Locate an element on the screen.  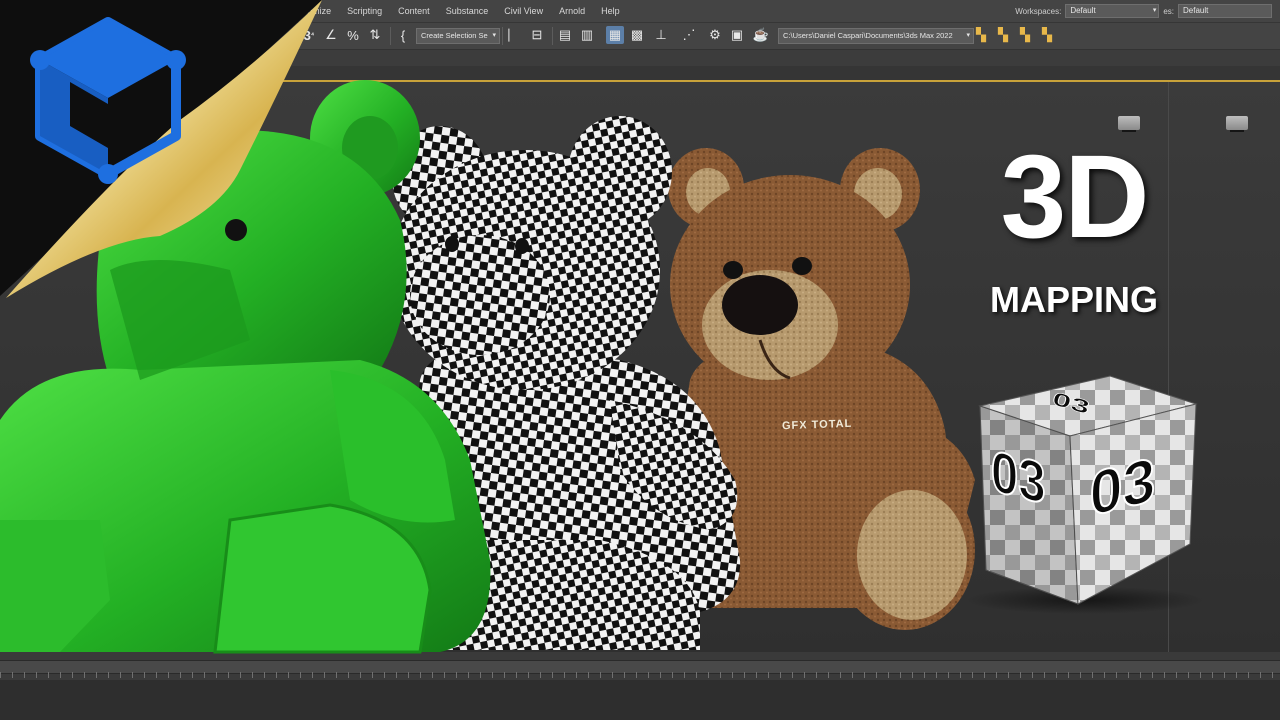
layer-explorer-icon: ▥ is located at coordinates (587, 35).